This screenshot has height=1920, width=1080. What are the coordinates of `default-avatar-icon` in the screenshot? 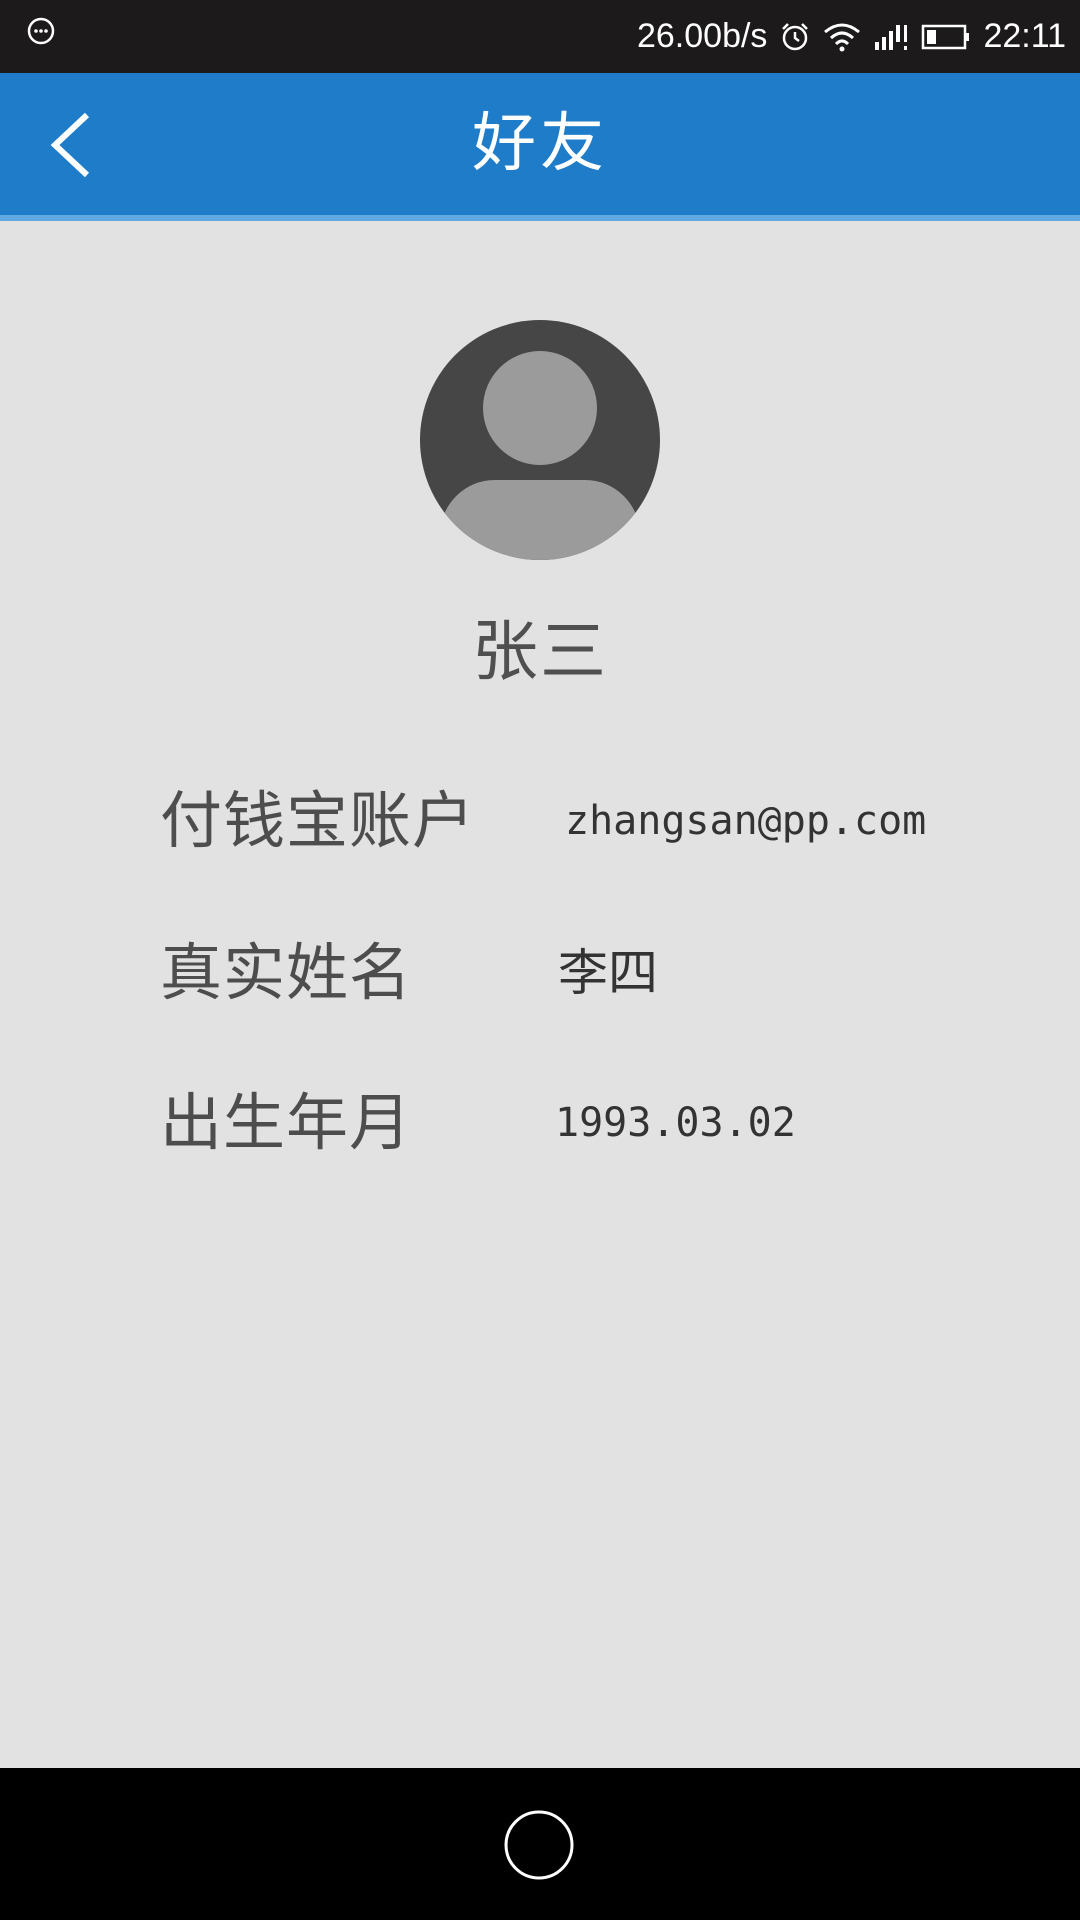 It's located at (540, 440).